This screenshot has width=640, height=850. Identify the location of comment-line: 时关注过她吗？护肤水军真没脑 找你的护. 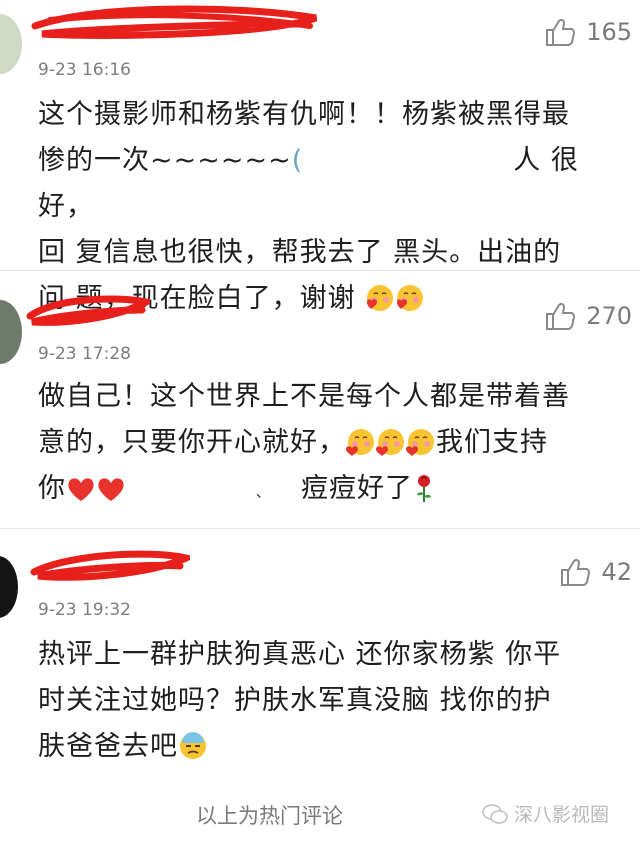
(295, 700).